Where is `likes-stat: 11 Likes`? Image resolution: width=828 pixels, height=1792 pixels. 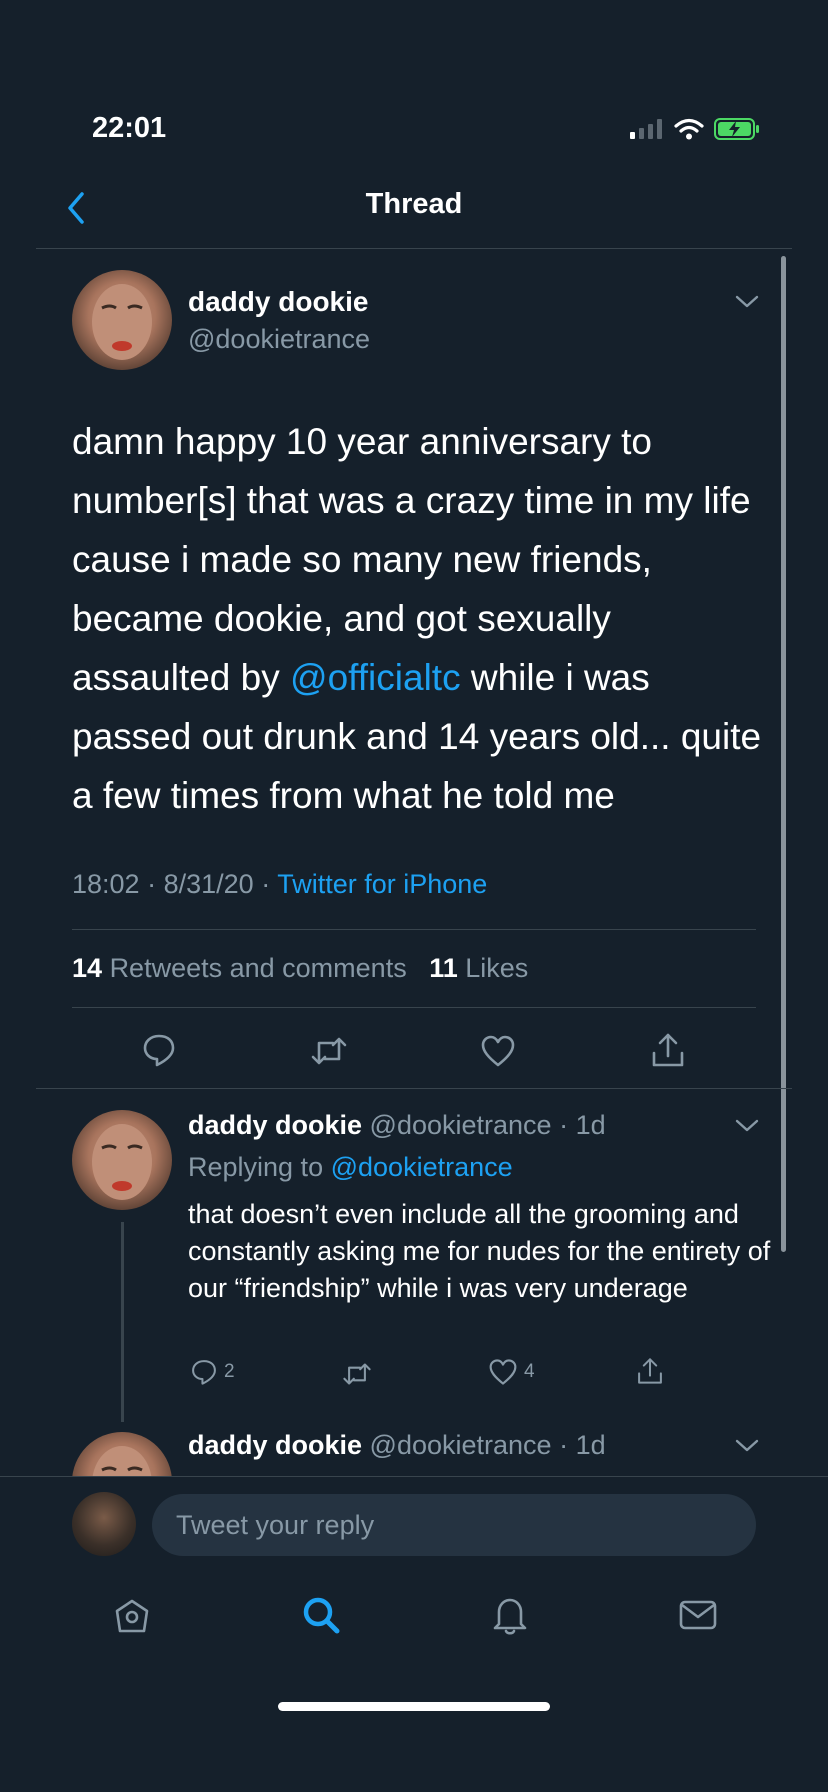
likes-stat: 11 Likes is located at coordinates (478, 968).